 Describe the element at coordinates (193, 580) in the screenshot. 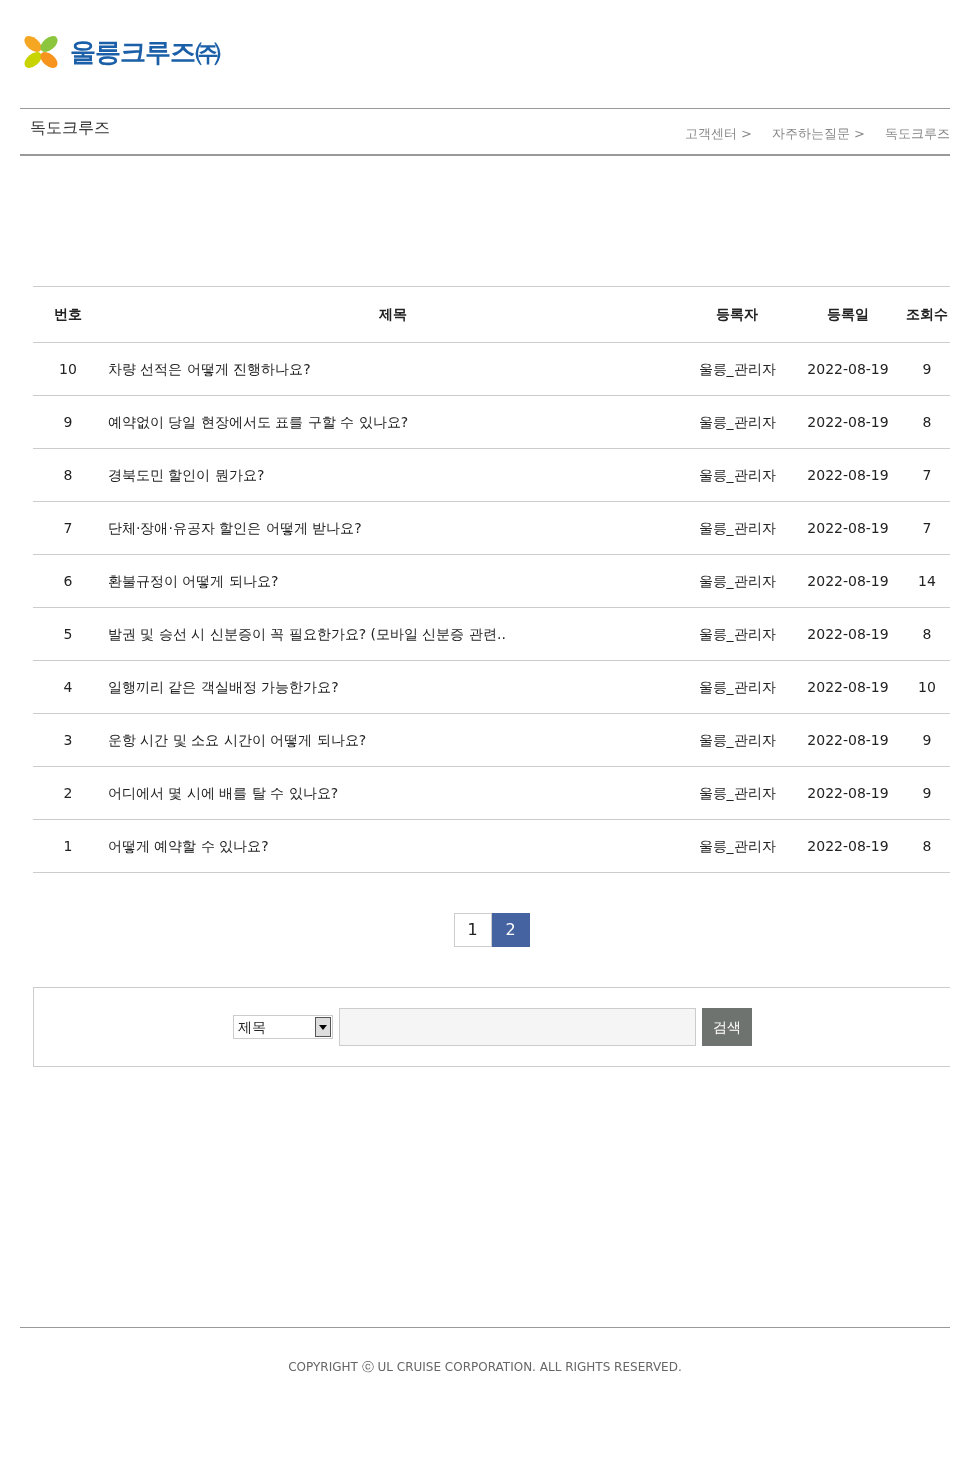

I see `question-link: 환불규정이 어떻게 되나요?` at that location.